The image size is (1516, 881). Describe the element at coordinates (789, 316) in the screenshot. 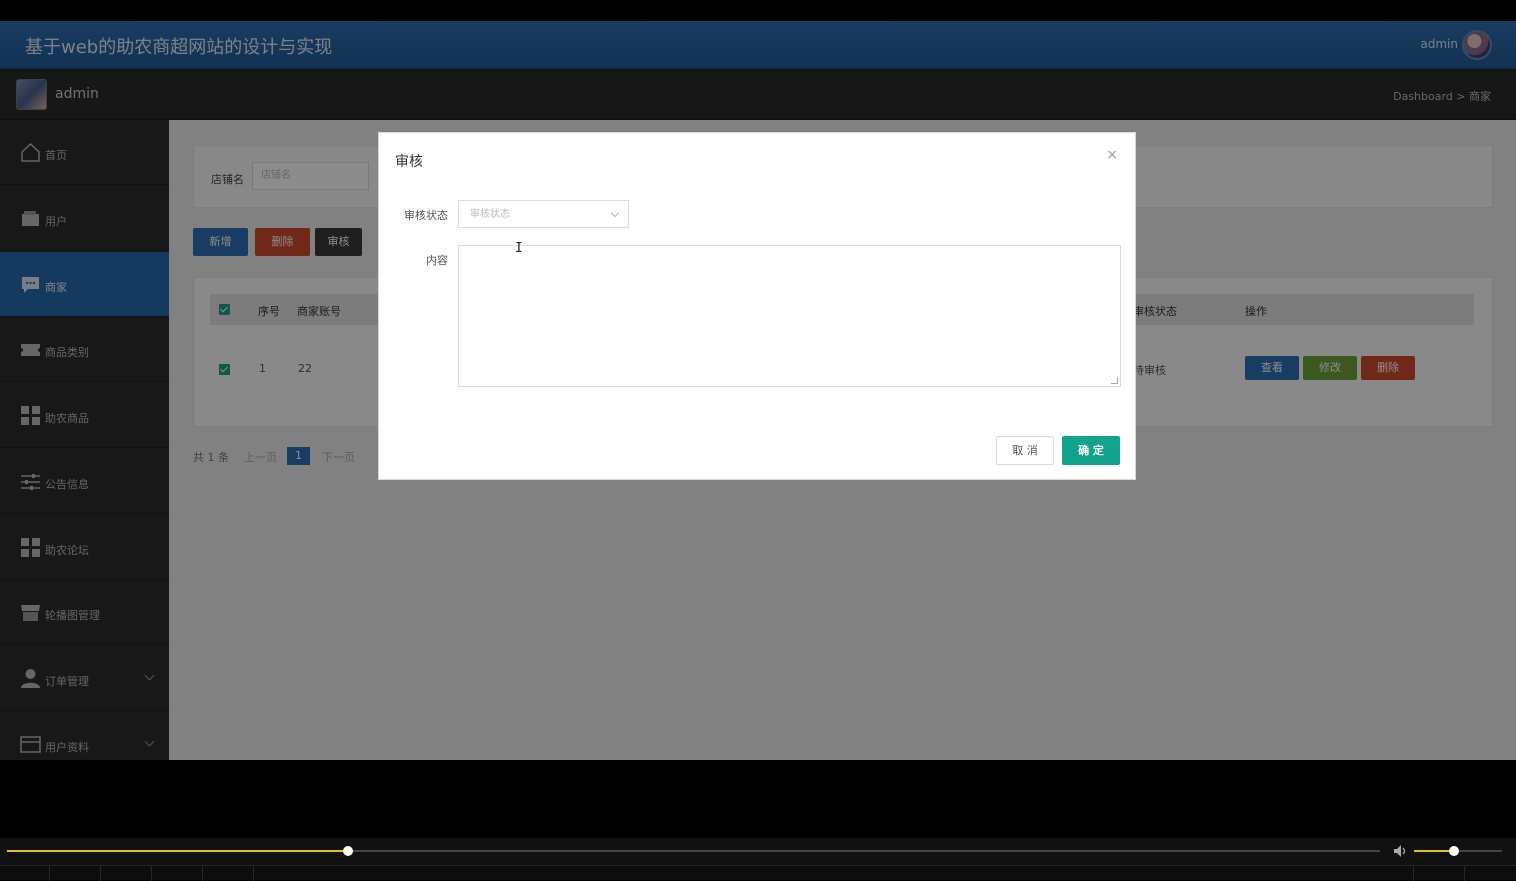

I see `content-textarea` at that location.